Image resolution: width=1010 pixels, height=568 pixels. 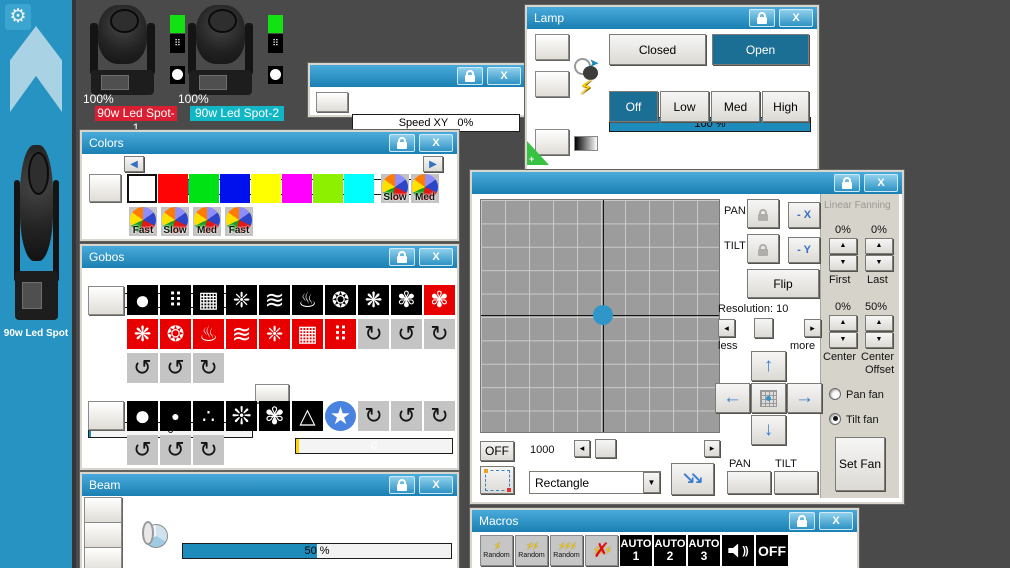 I want to click on shape-select-button, so click(x=497, y=480).